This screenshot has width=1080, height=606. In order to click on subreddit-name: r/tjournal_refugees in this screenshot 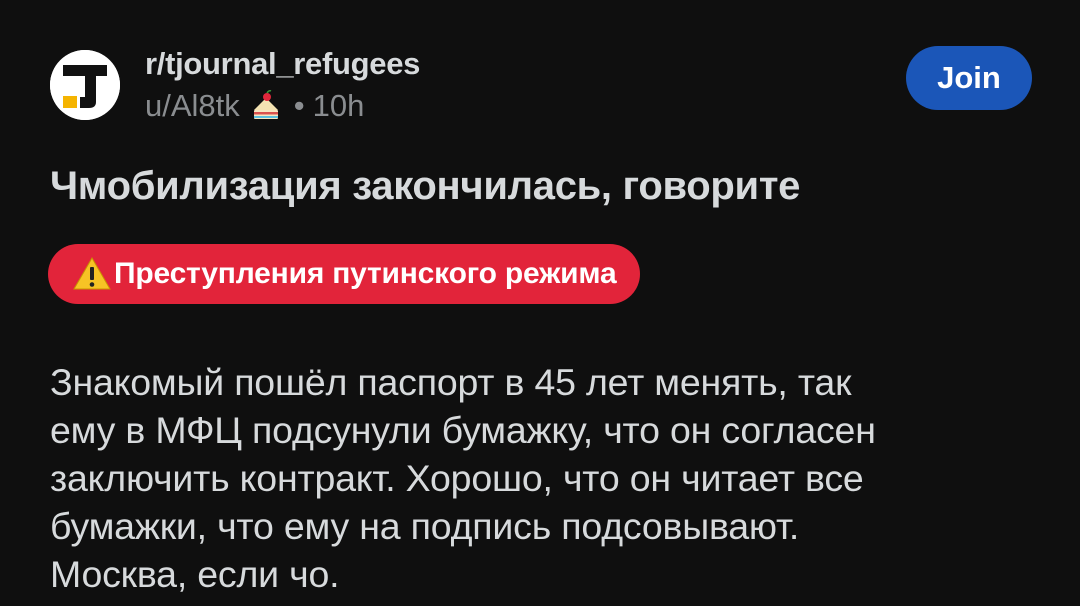, I will do `click(282, 64)`.